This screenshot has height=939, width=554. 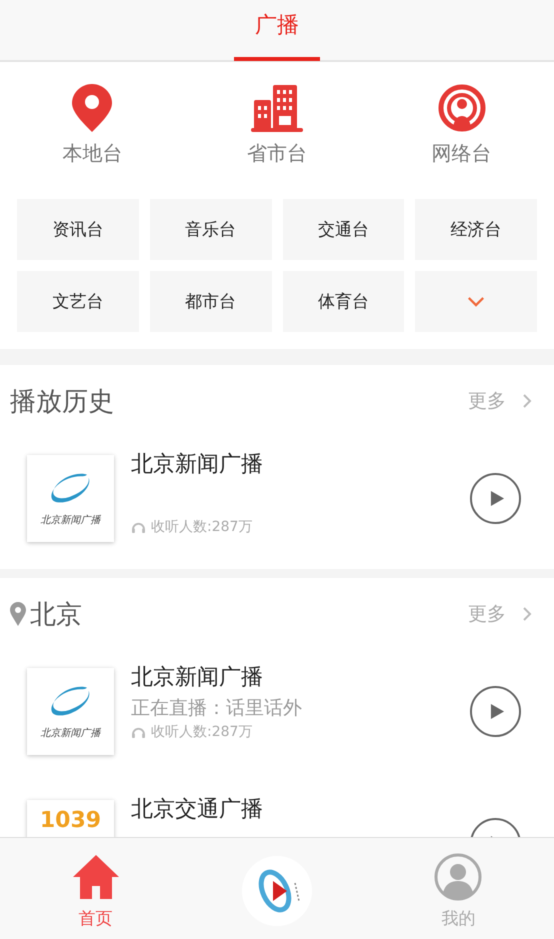 What do you see at coordinates (277, 108) in the screenshot?
I see `building-icon` at bounding box center [277, 108].